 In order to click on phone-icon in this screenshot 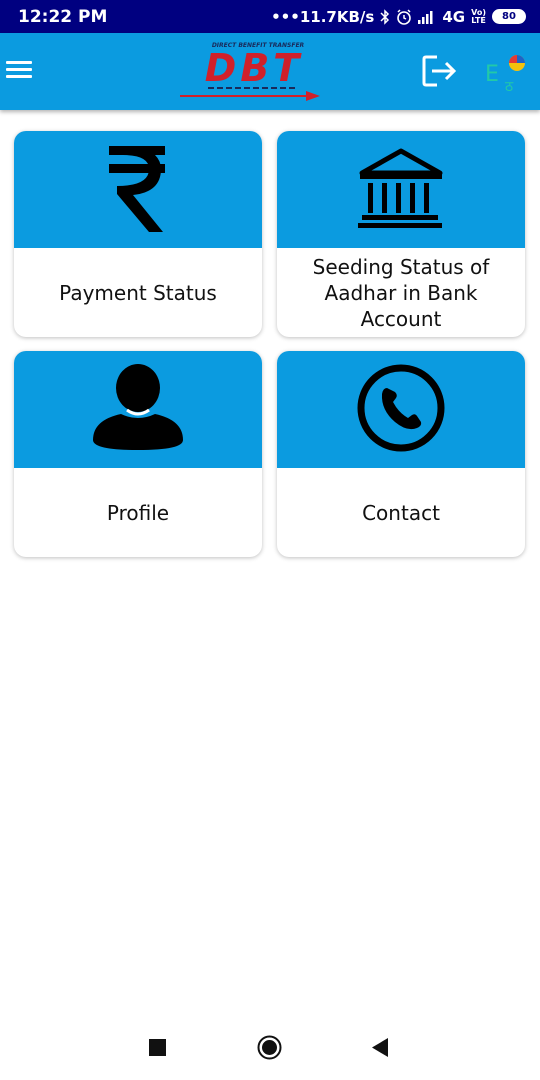, I will do `click(401, 410)`.